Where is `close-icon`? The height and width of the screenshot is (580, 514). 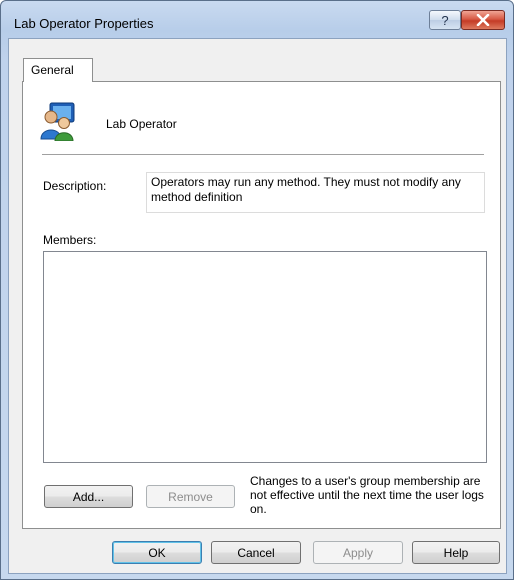 close-icon is located at coordinates (483, 20).